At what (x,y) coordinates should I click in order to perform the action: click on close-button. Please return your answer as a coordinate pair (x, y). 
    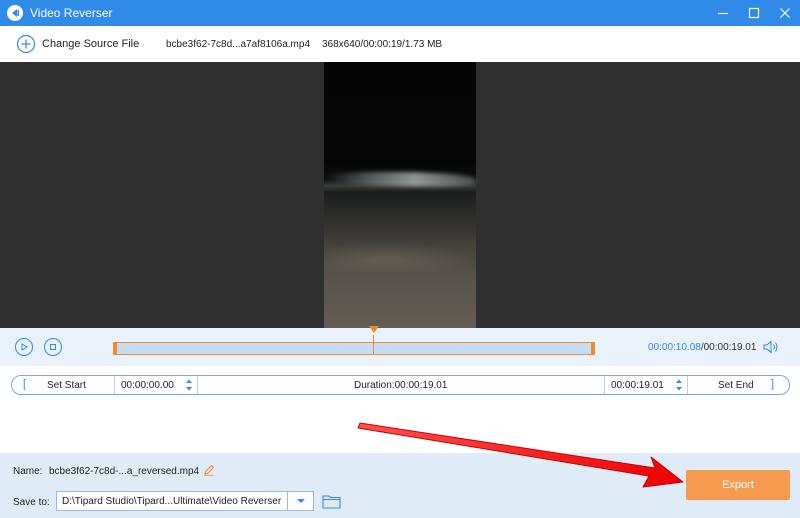
    Looking at the image, I should click on (784, 13).